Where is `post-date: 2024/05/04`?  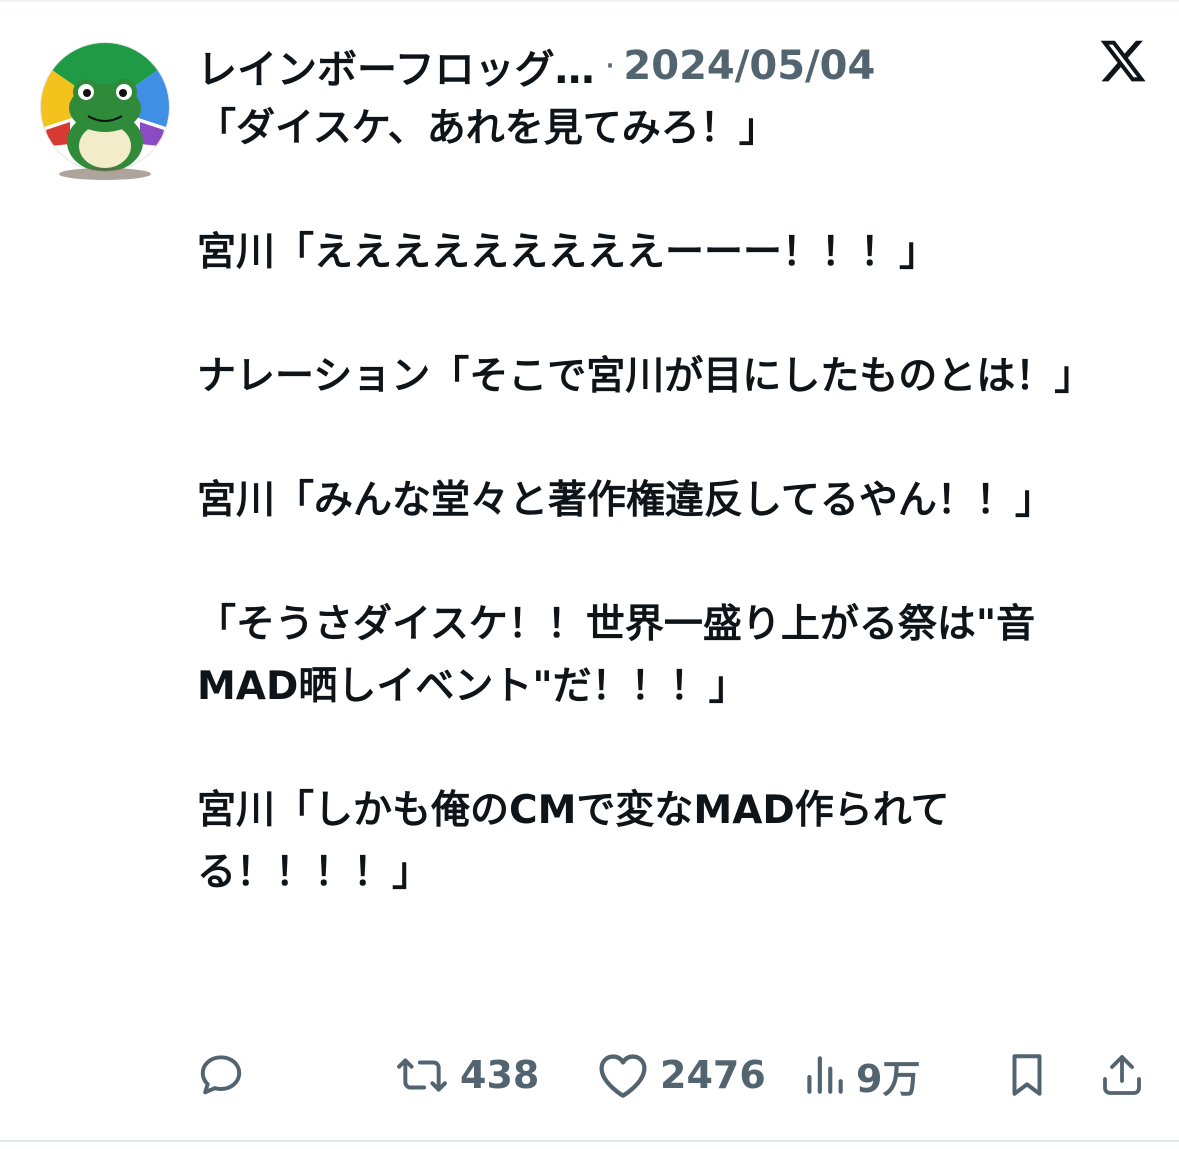 post-date: 2024/05/04 is located at coordinates (749, 66).